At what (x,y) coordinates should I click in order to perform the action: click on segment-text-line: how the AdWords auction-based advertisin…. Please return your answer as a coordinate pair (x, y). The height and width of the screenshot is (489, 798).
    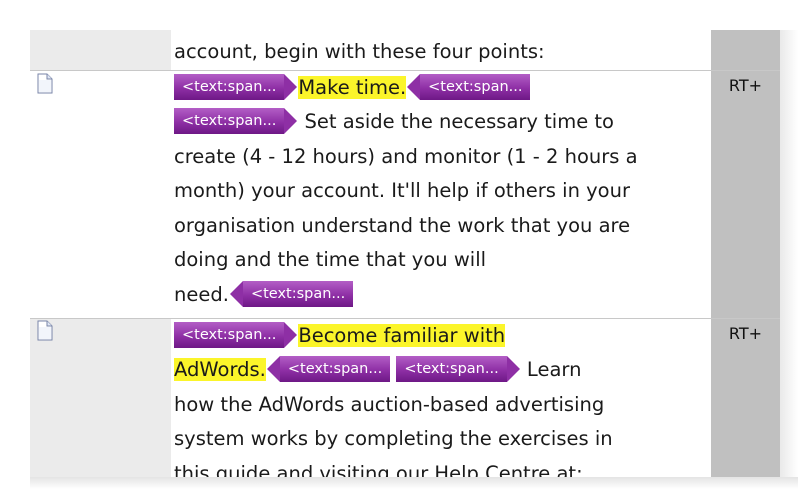
    Looking at the image, I should click on (389, 404).